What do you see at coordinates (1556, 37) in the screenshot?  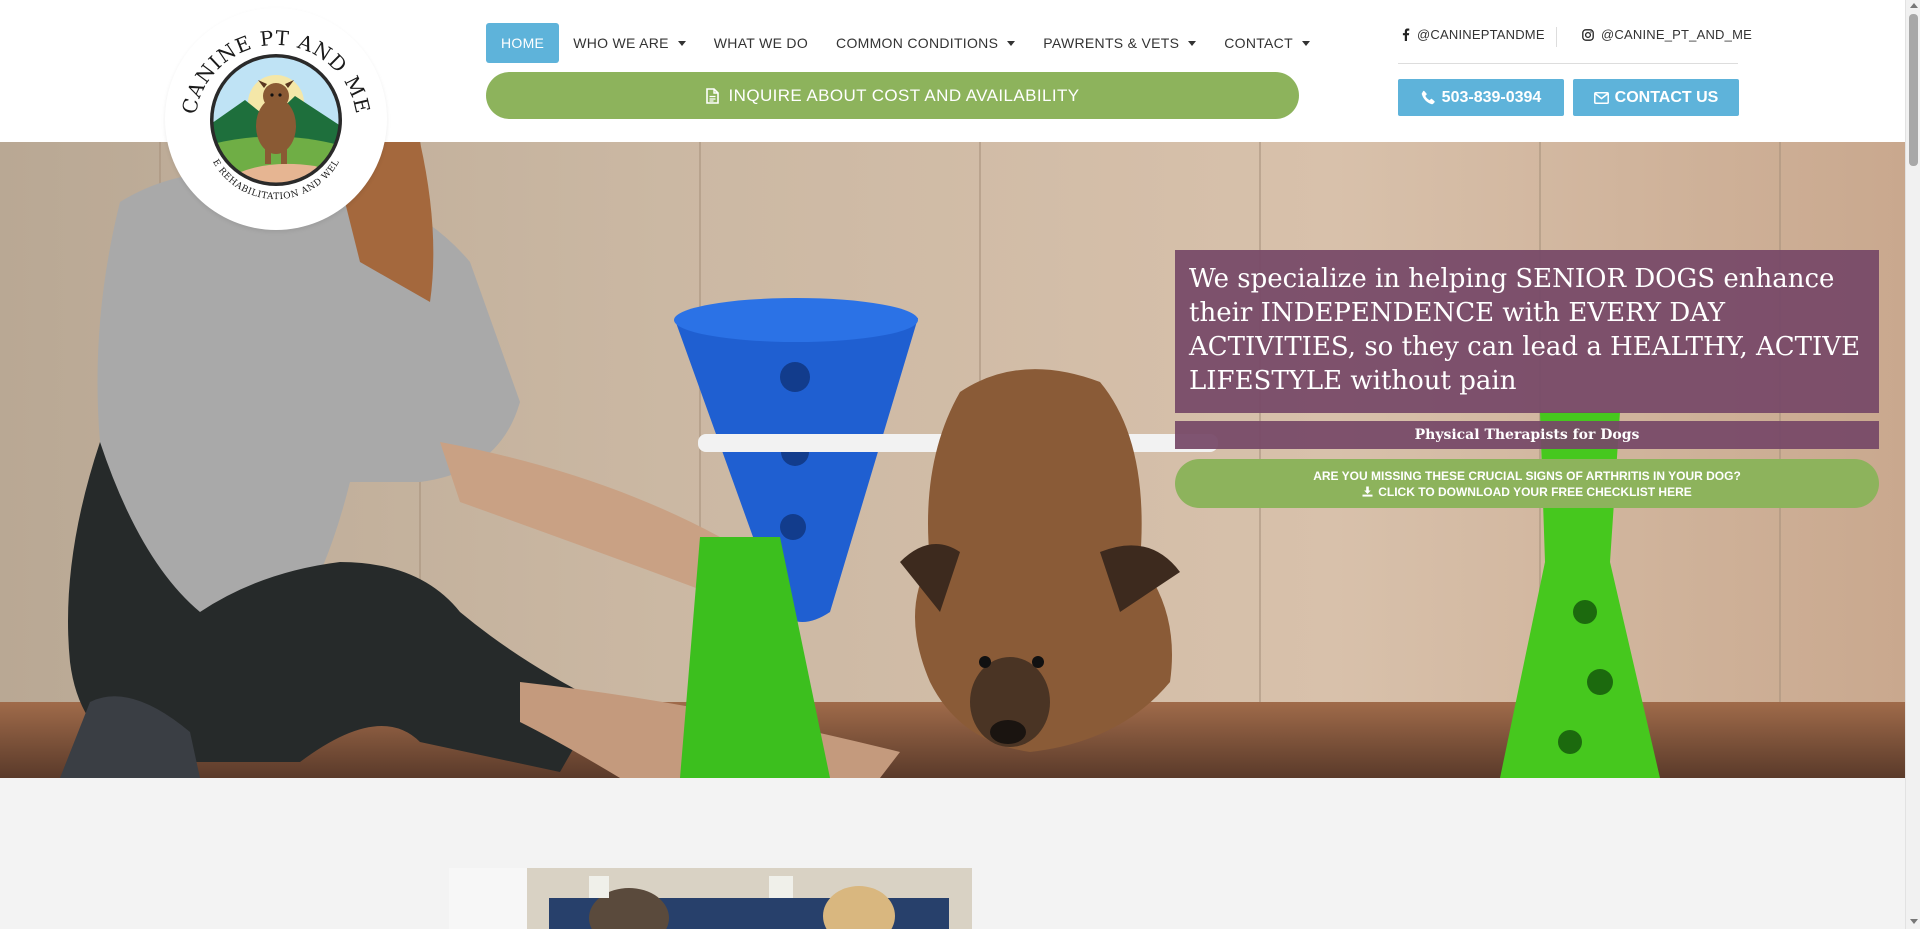 I see `social-divider` at bounding box center [1556, 37].